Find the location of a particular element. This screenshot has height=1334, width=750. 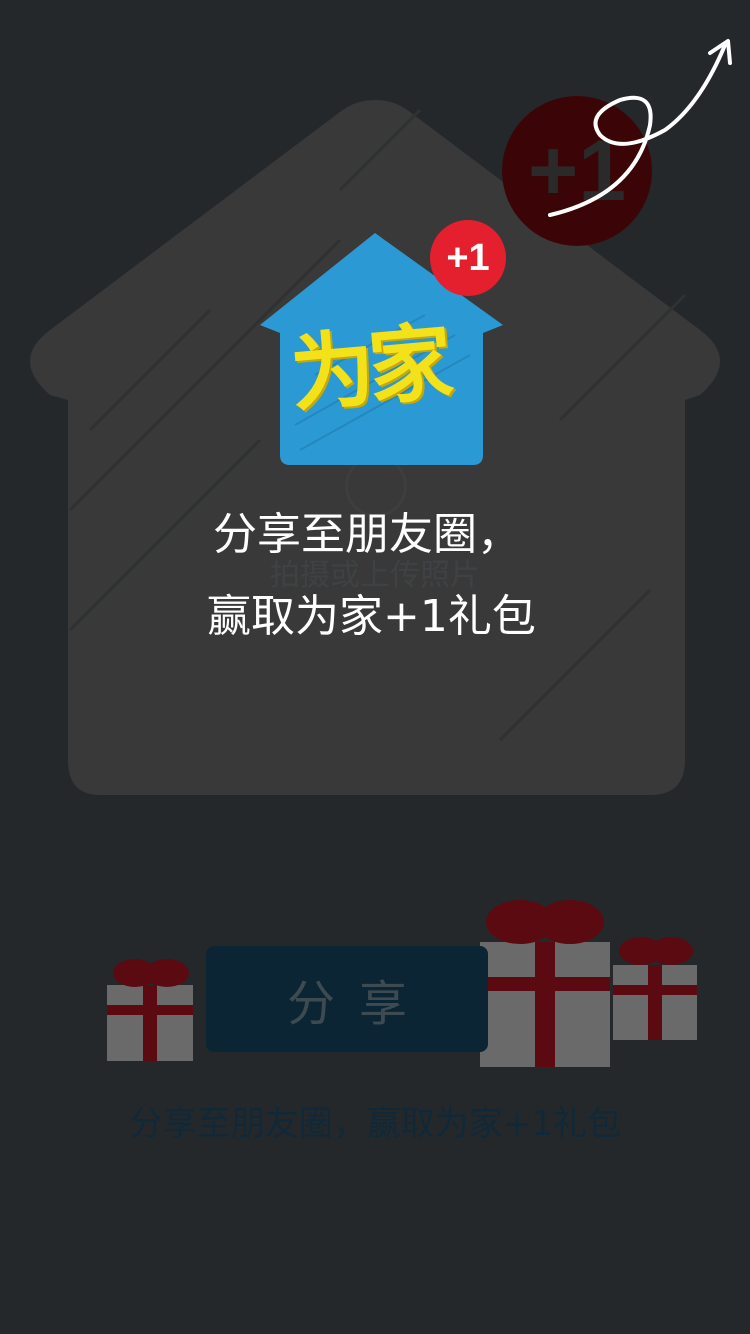

logo-text: 为家 is located at coordinates (368, 368).